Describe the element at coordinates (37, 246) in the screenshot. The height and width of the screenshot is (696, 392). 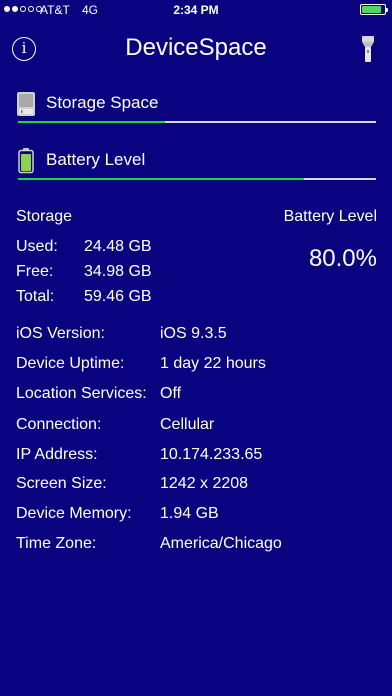
I see `storage-key: Used:` at that location.